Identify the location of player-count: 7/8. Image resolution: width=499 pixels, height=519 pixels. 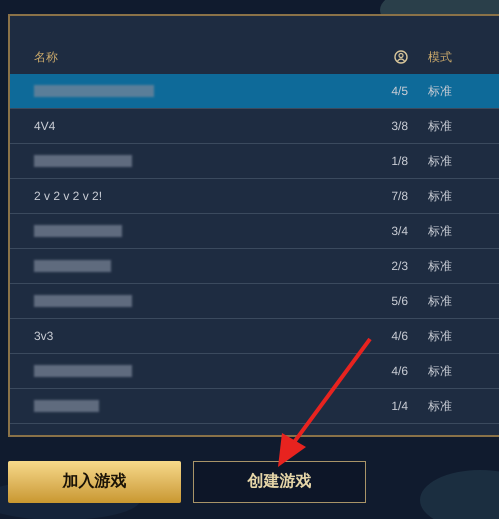
(399, 196).